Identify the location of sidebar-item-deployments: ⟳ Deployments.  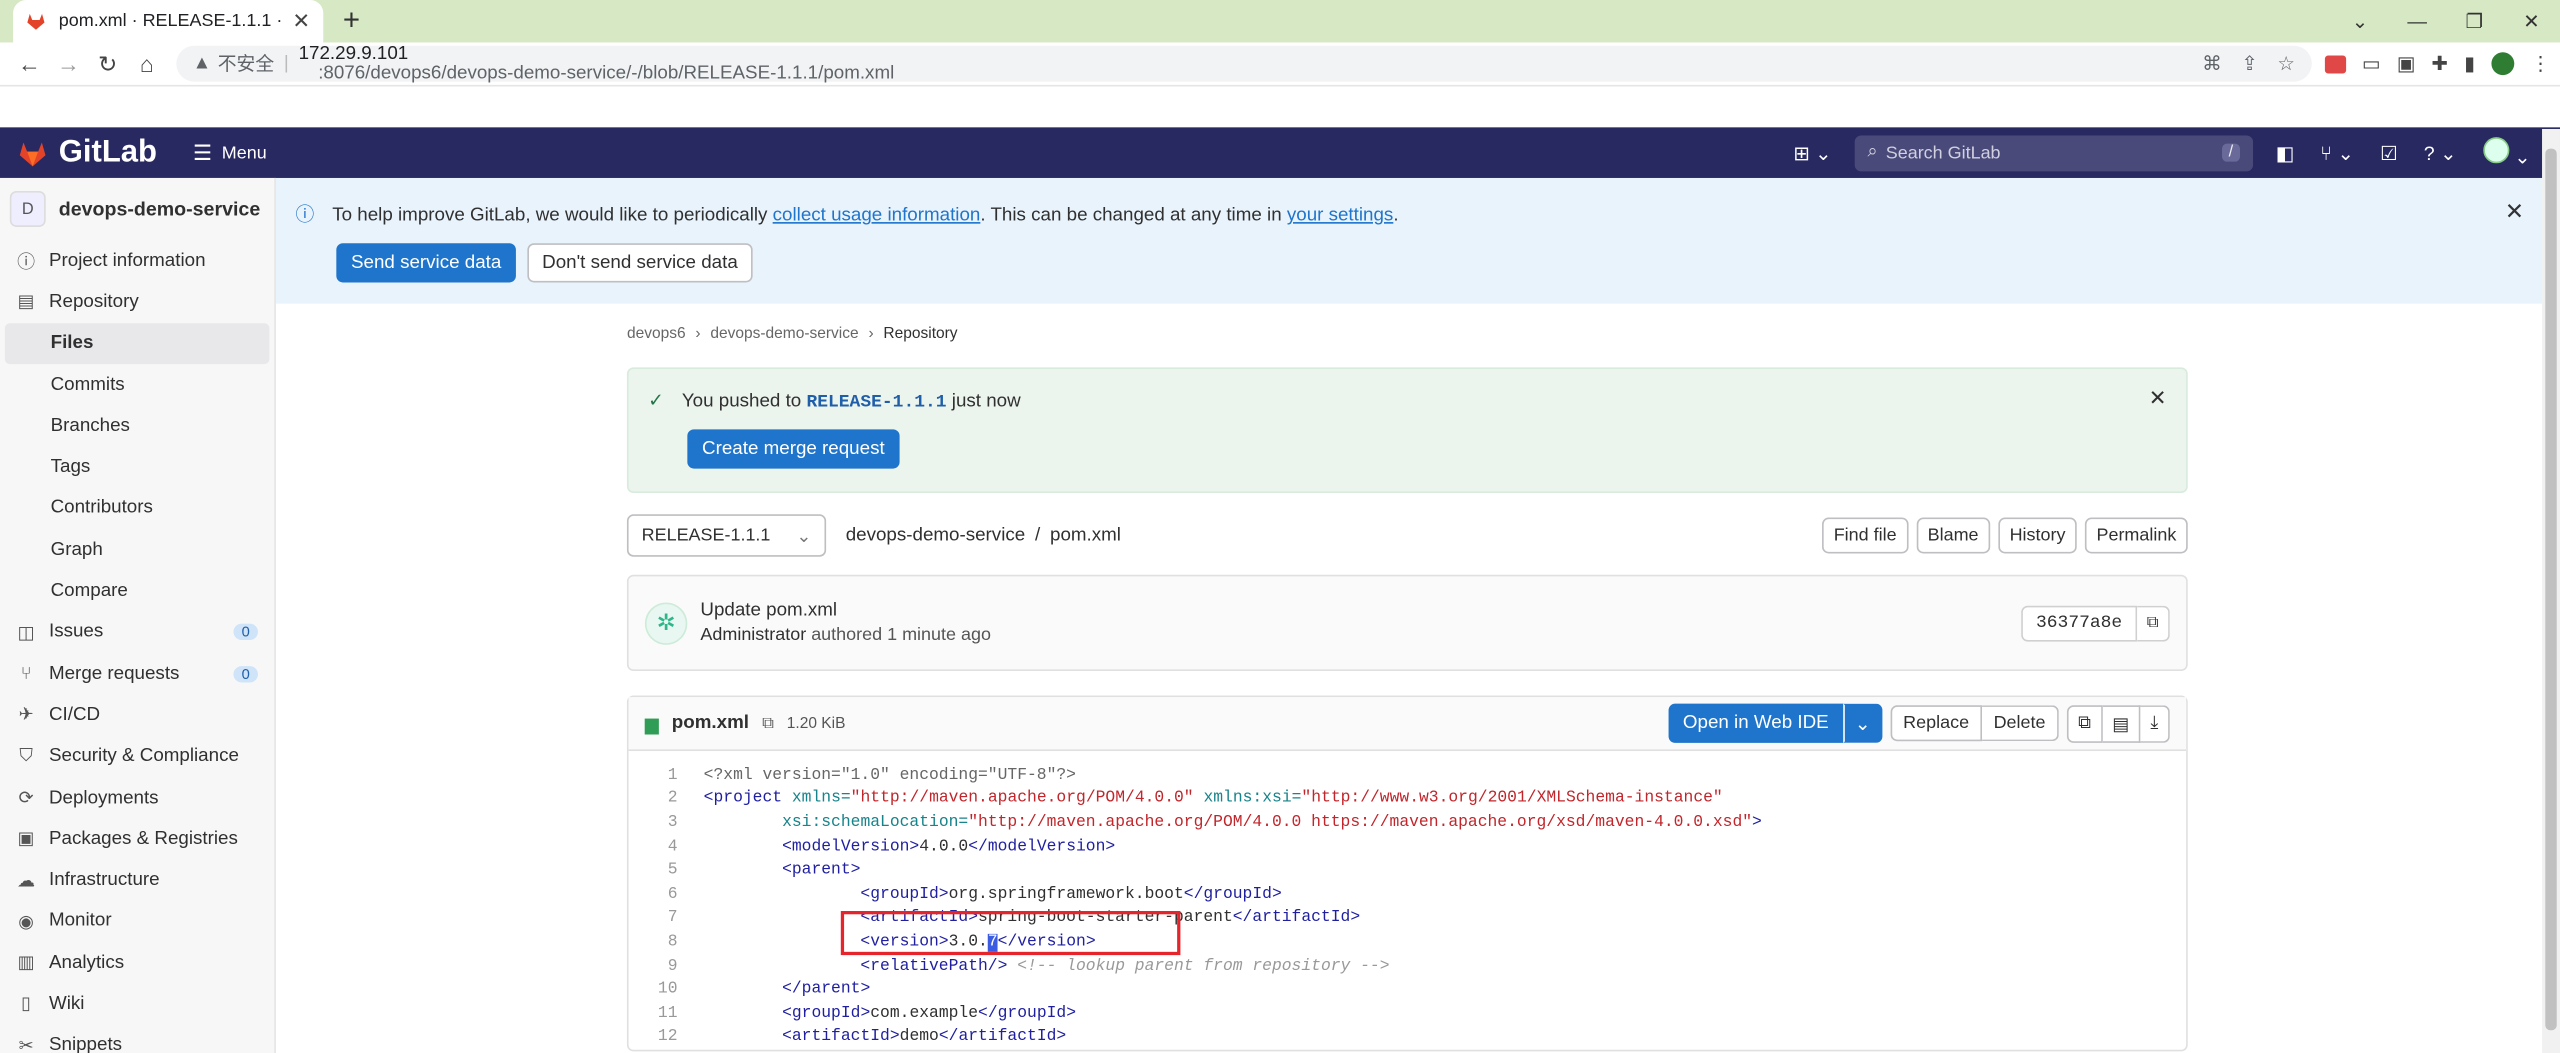
(137, 797).